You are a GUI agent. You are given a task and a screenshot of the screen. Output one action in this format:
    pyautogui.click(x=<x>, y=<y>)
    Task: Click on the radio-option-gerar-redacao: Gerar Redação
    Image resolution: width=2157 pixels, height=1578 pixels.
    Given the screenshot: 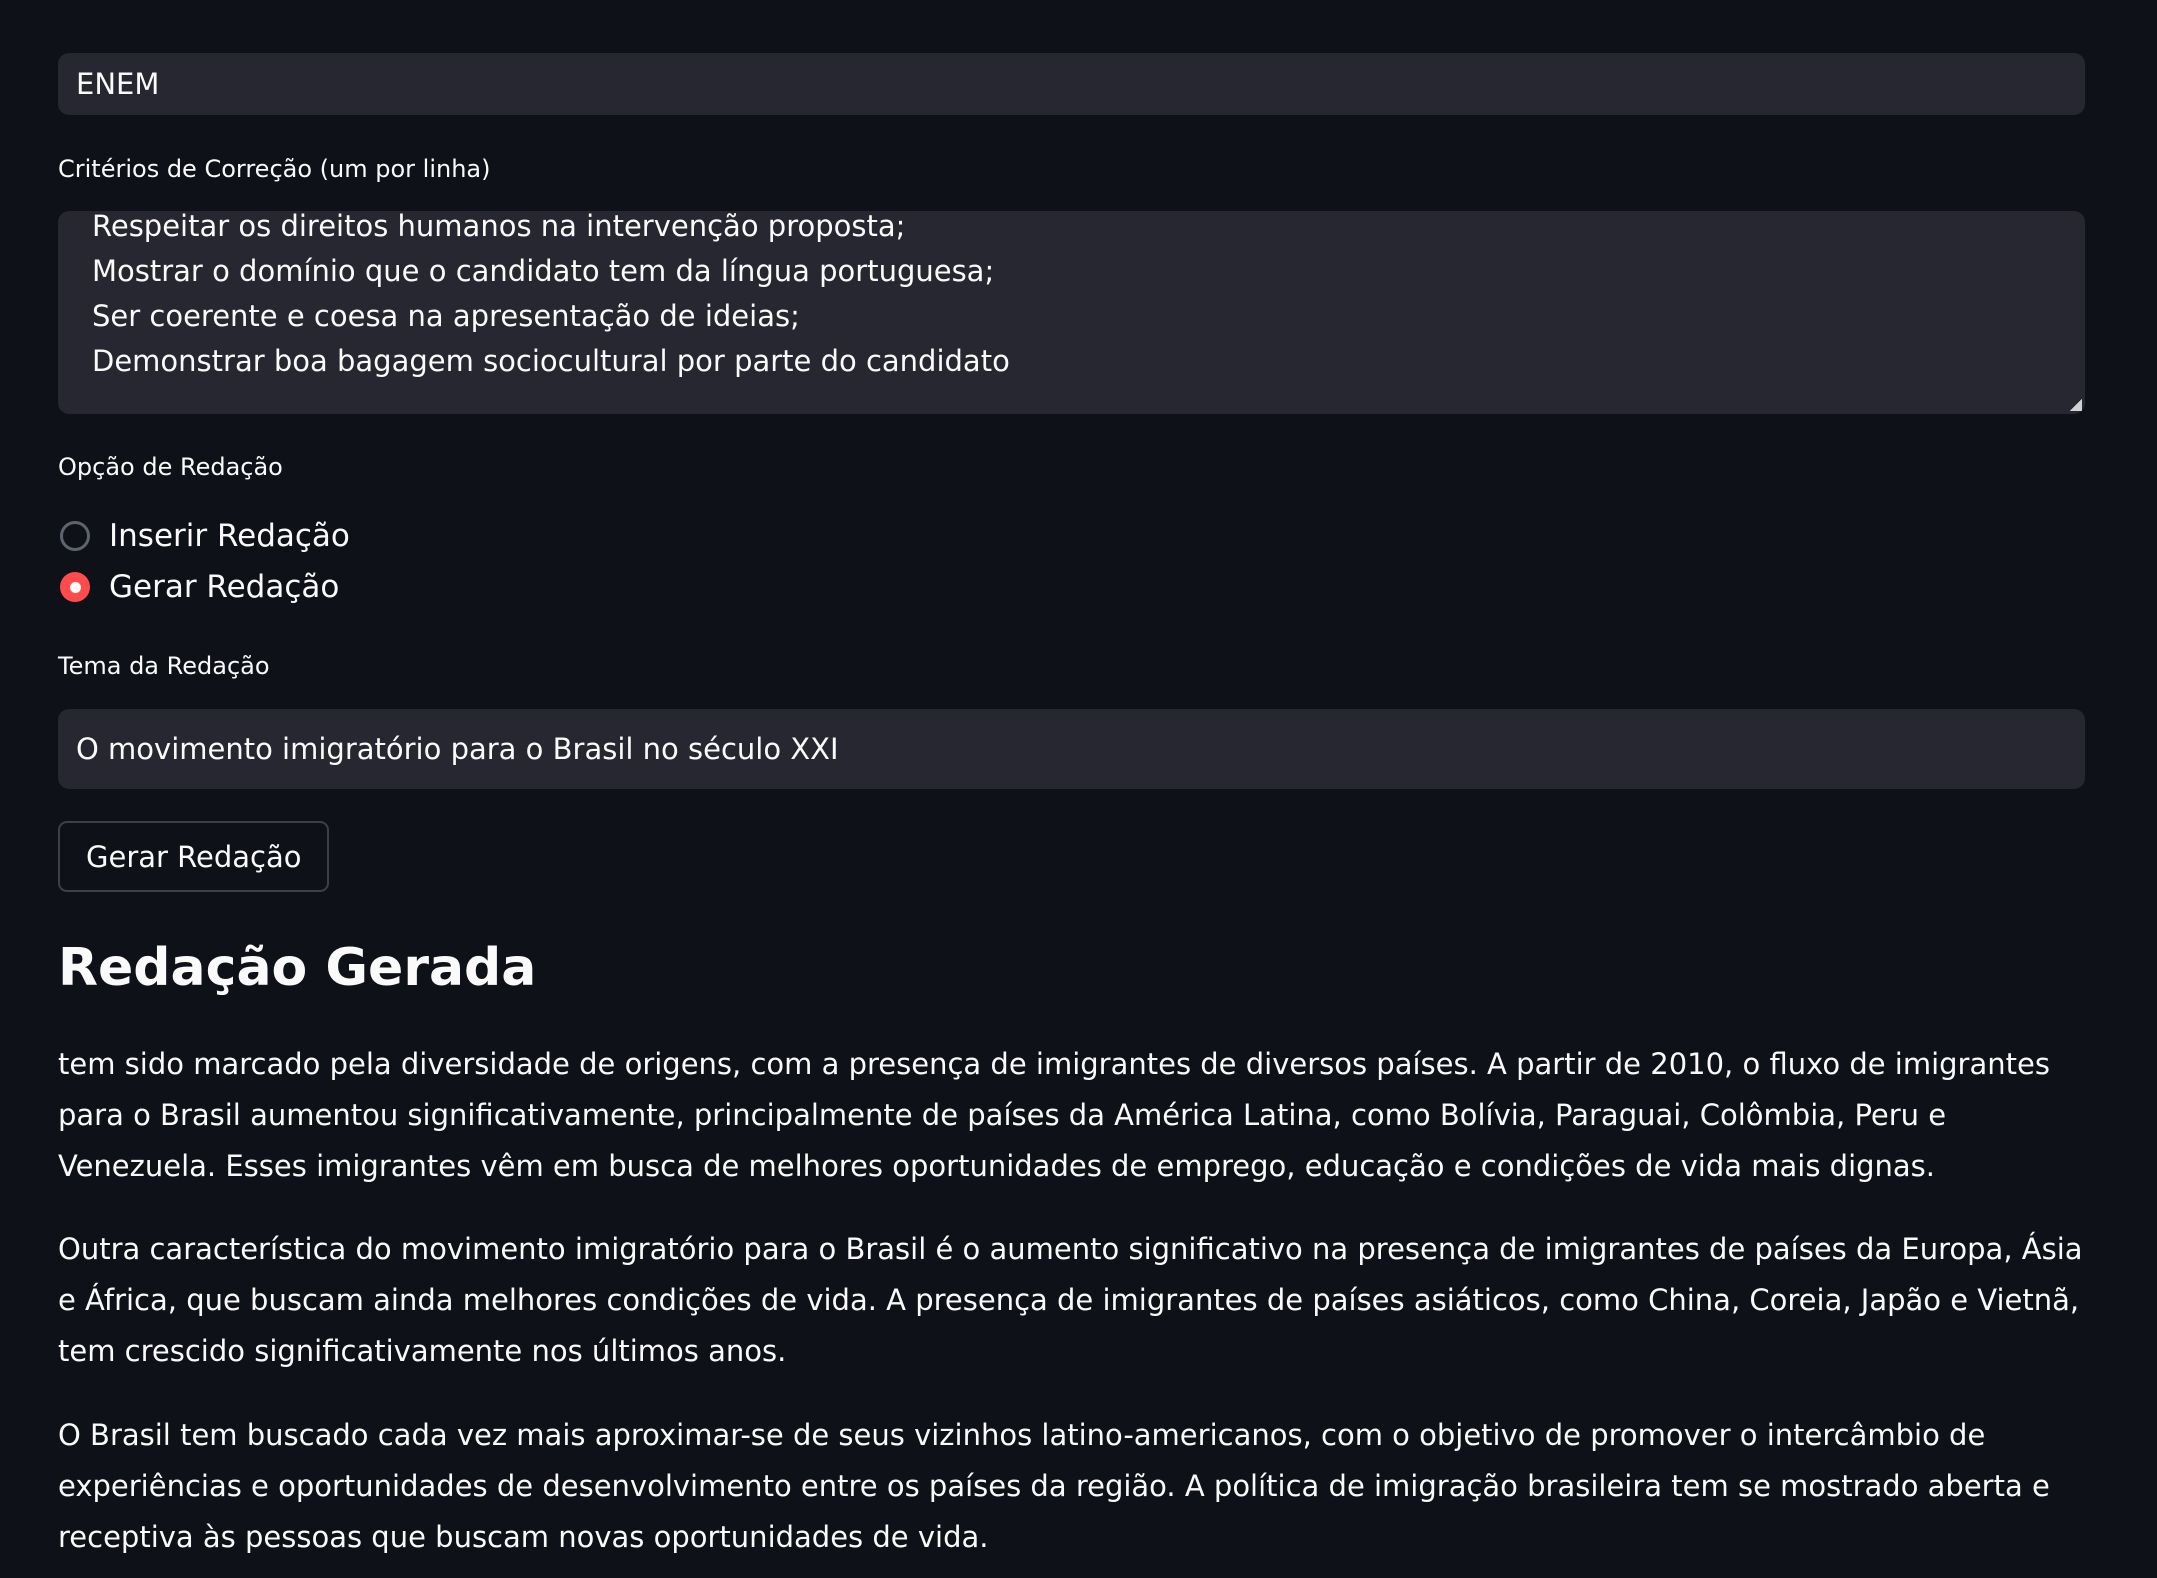 What is the action you would take?
    pyautogui.click(x=198, y=587)
    